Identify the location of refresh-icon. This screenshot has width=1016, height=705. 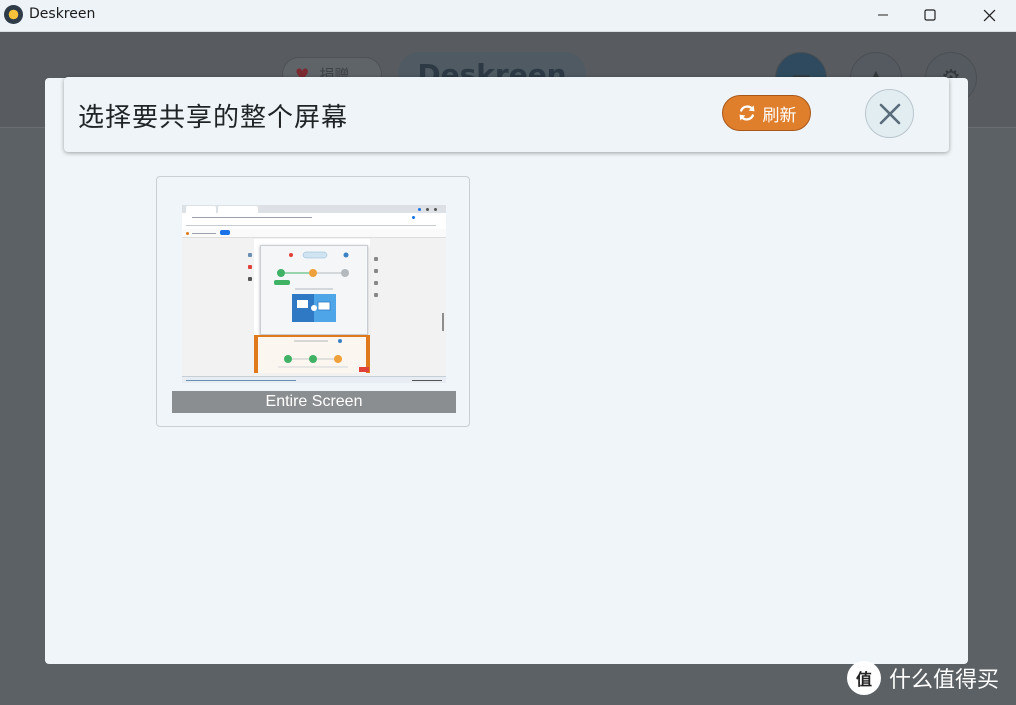
(746, 113).